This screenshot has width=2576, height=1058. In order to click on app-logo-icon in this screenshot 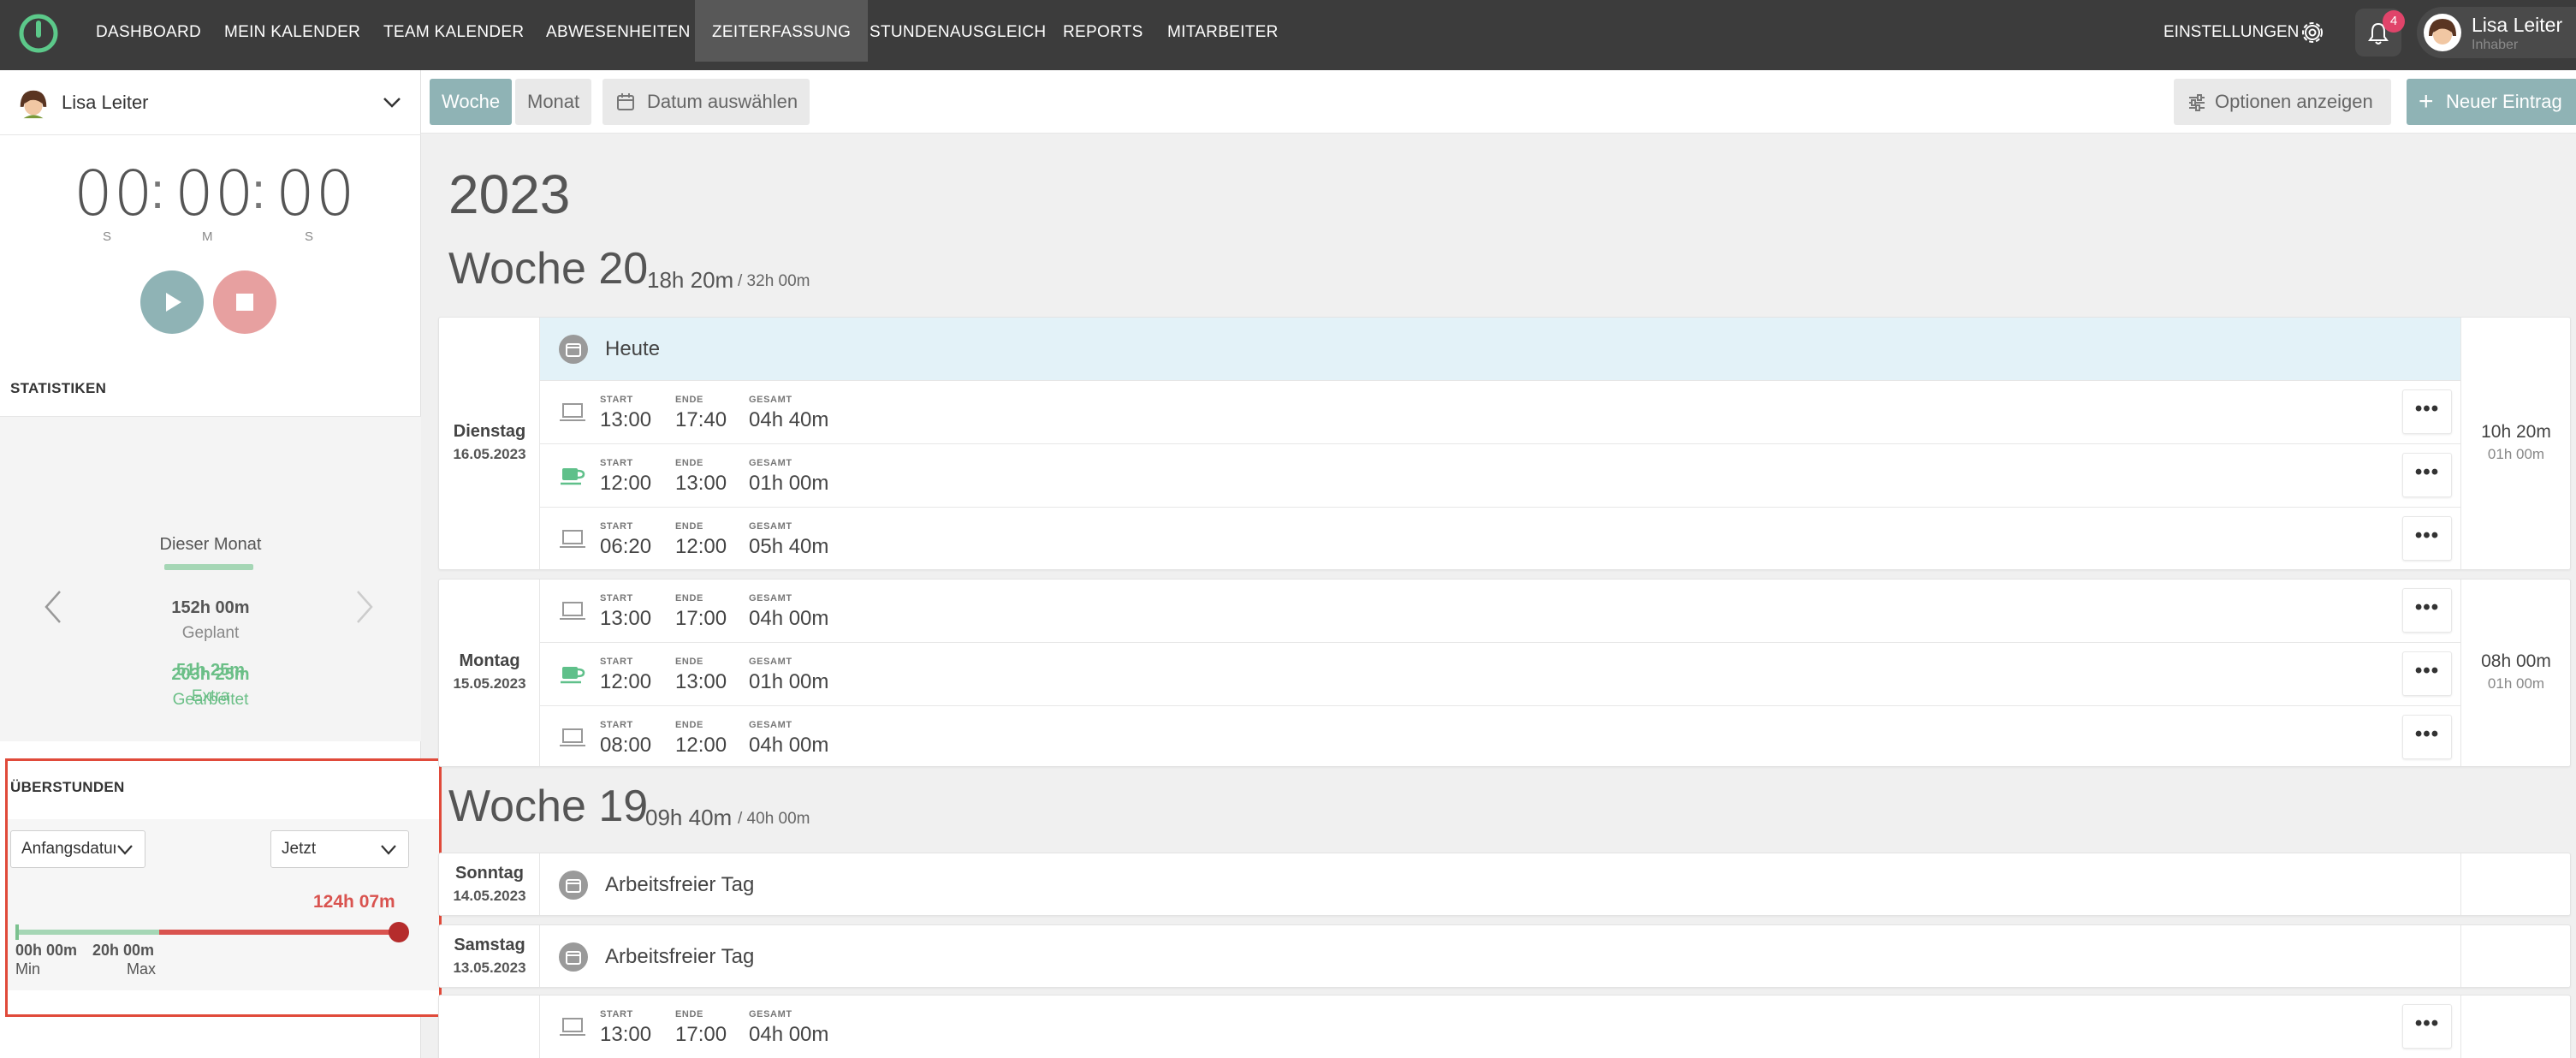, I will do `click(38, 33)`.